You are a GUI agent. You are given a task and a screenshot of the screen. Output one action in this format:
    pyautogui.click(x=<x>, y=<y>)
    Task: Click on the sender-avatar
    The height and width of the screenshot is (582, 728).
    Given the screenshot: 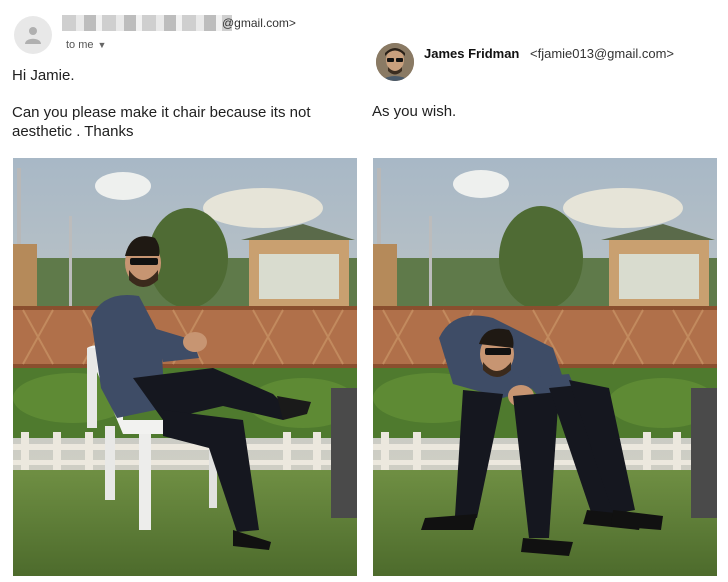 What is the action you would take?
    pyautogui.click(x=33, y=35)
    